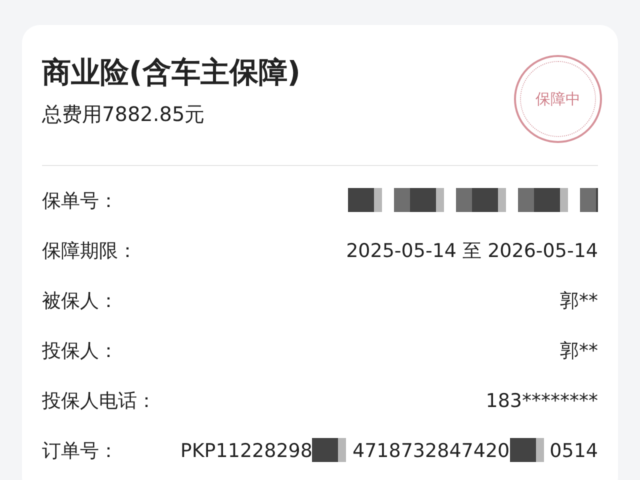 This screenshot has width=640, height=480. Describe the element at coordinates (80, 451) in the screenshot. I see `row-label: 订单号：` at that location.